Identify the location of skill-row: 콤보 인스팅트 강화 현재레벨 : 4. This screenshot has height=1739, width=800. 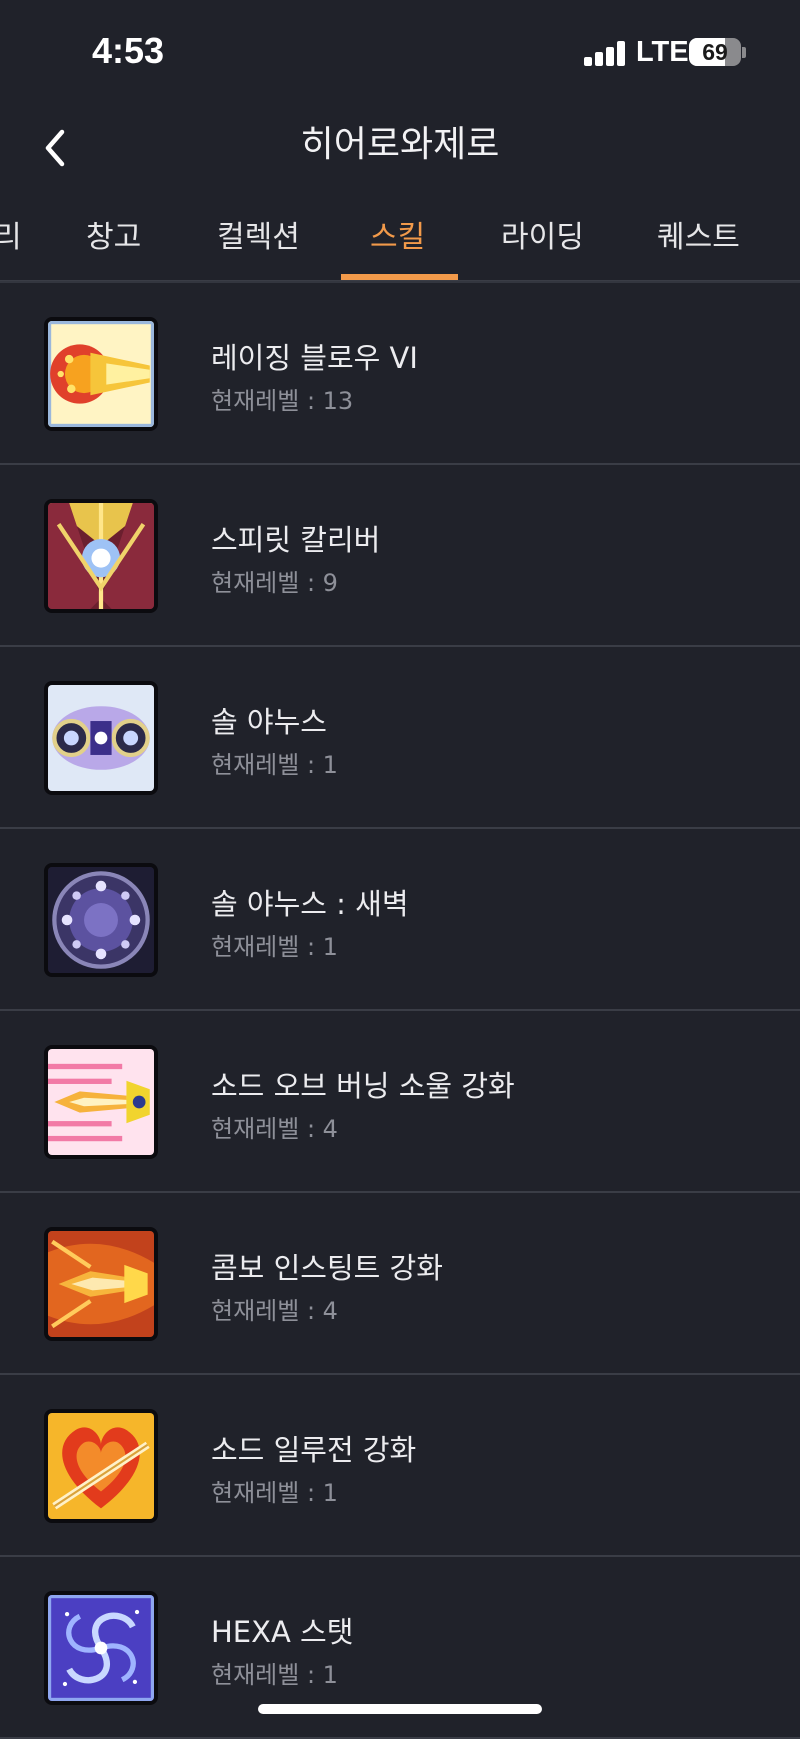
(400, 1284).